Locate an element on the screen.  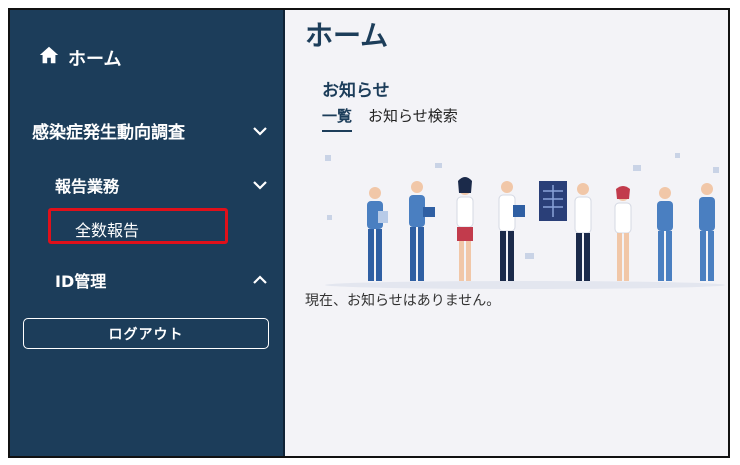
sidebar-section-id-label: ID管理 is located at coordinates (81, 281).